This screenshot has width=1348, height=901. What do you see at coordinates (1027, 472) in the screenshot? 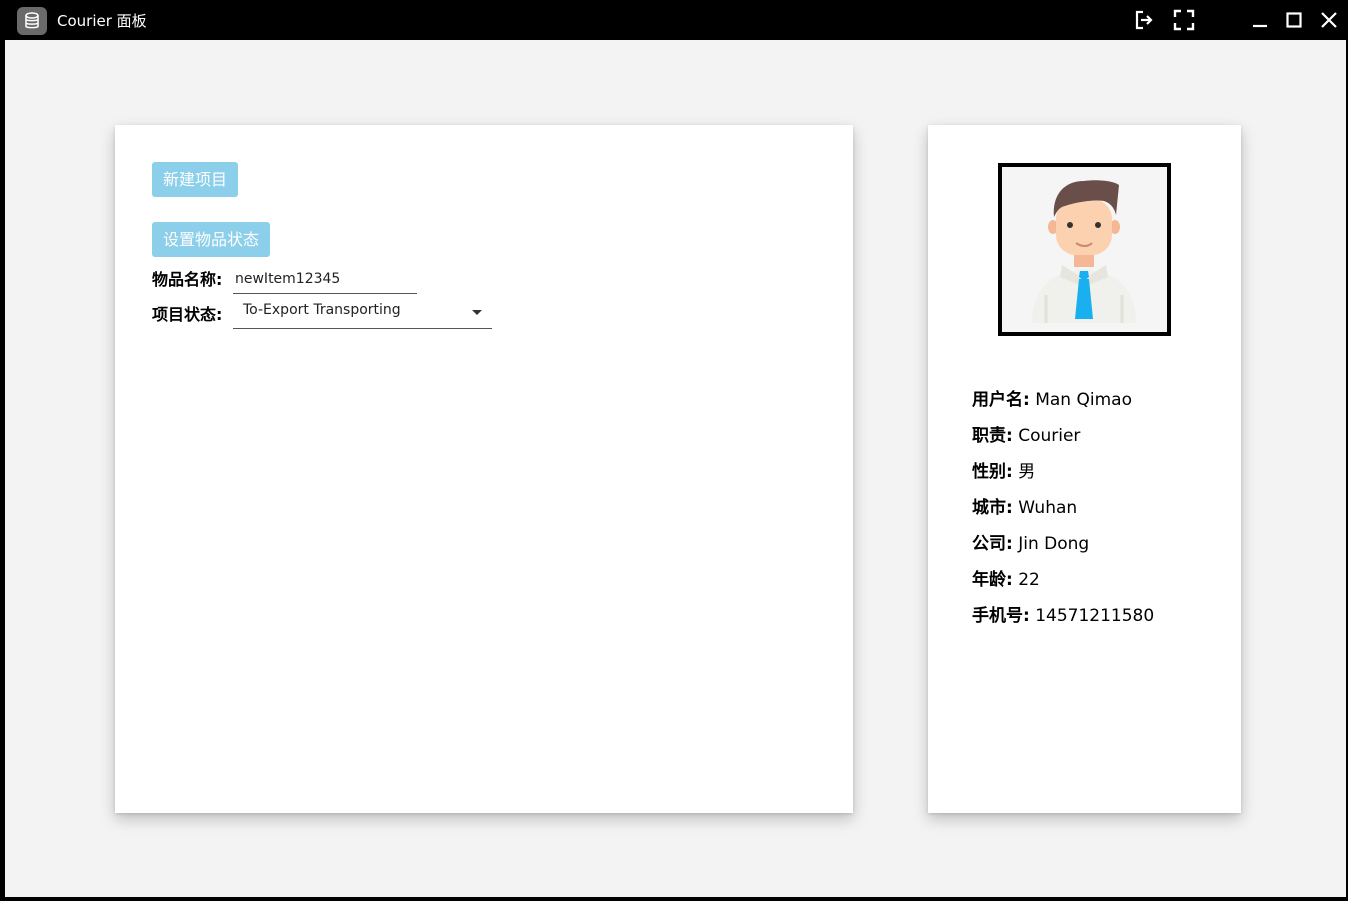
I see `profile-value: 男` at bounding box center [1027, 472].